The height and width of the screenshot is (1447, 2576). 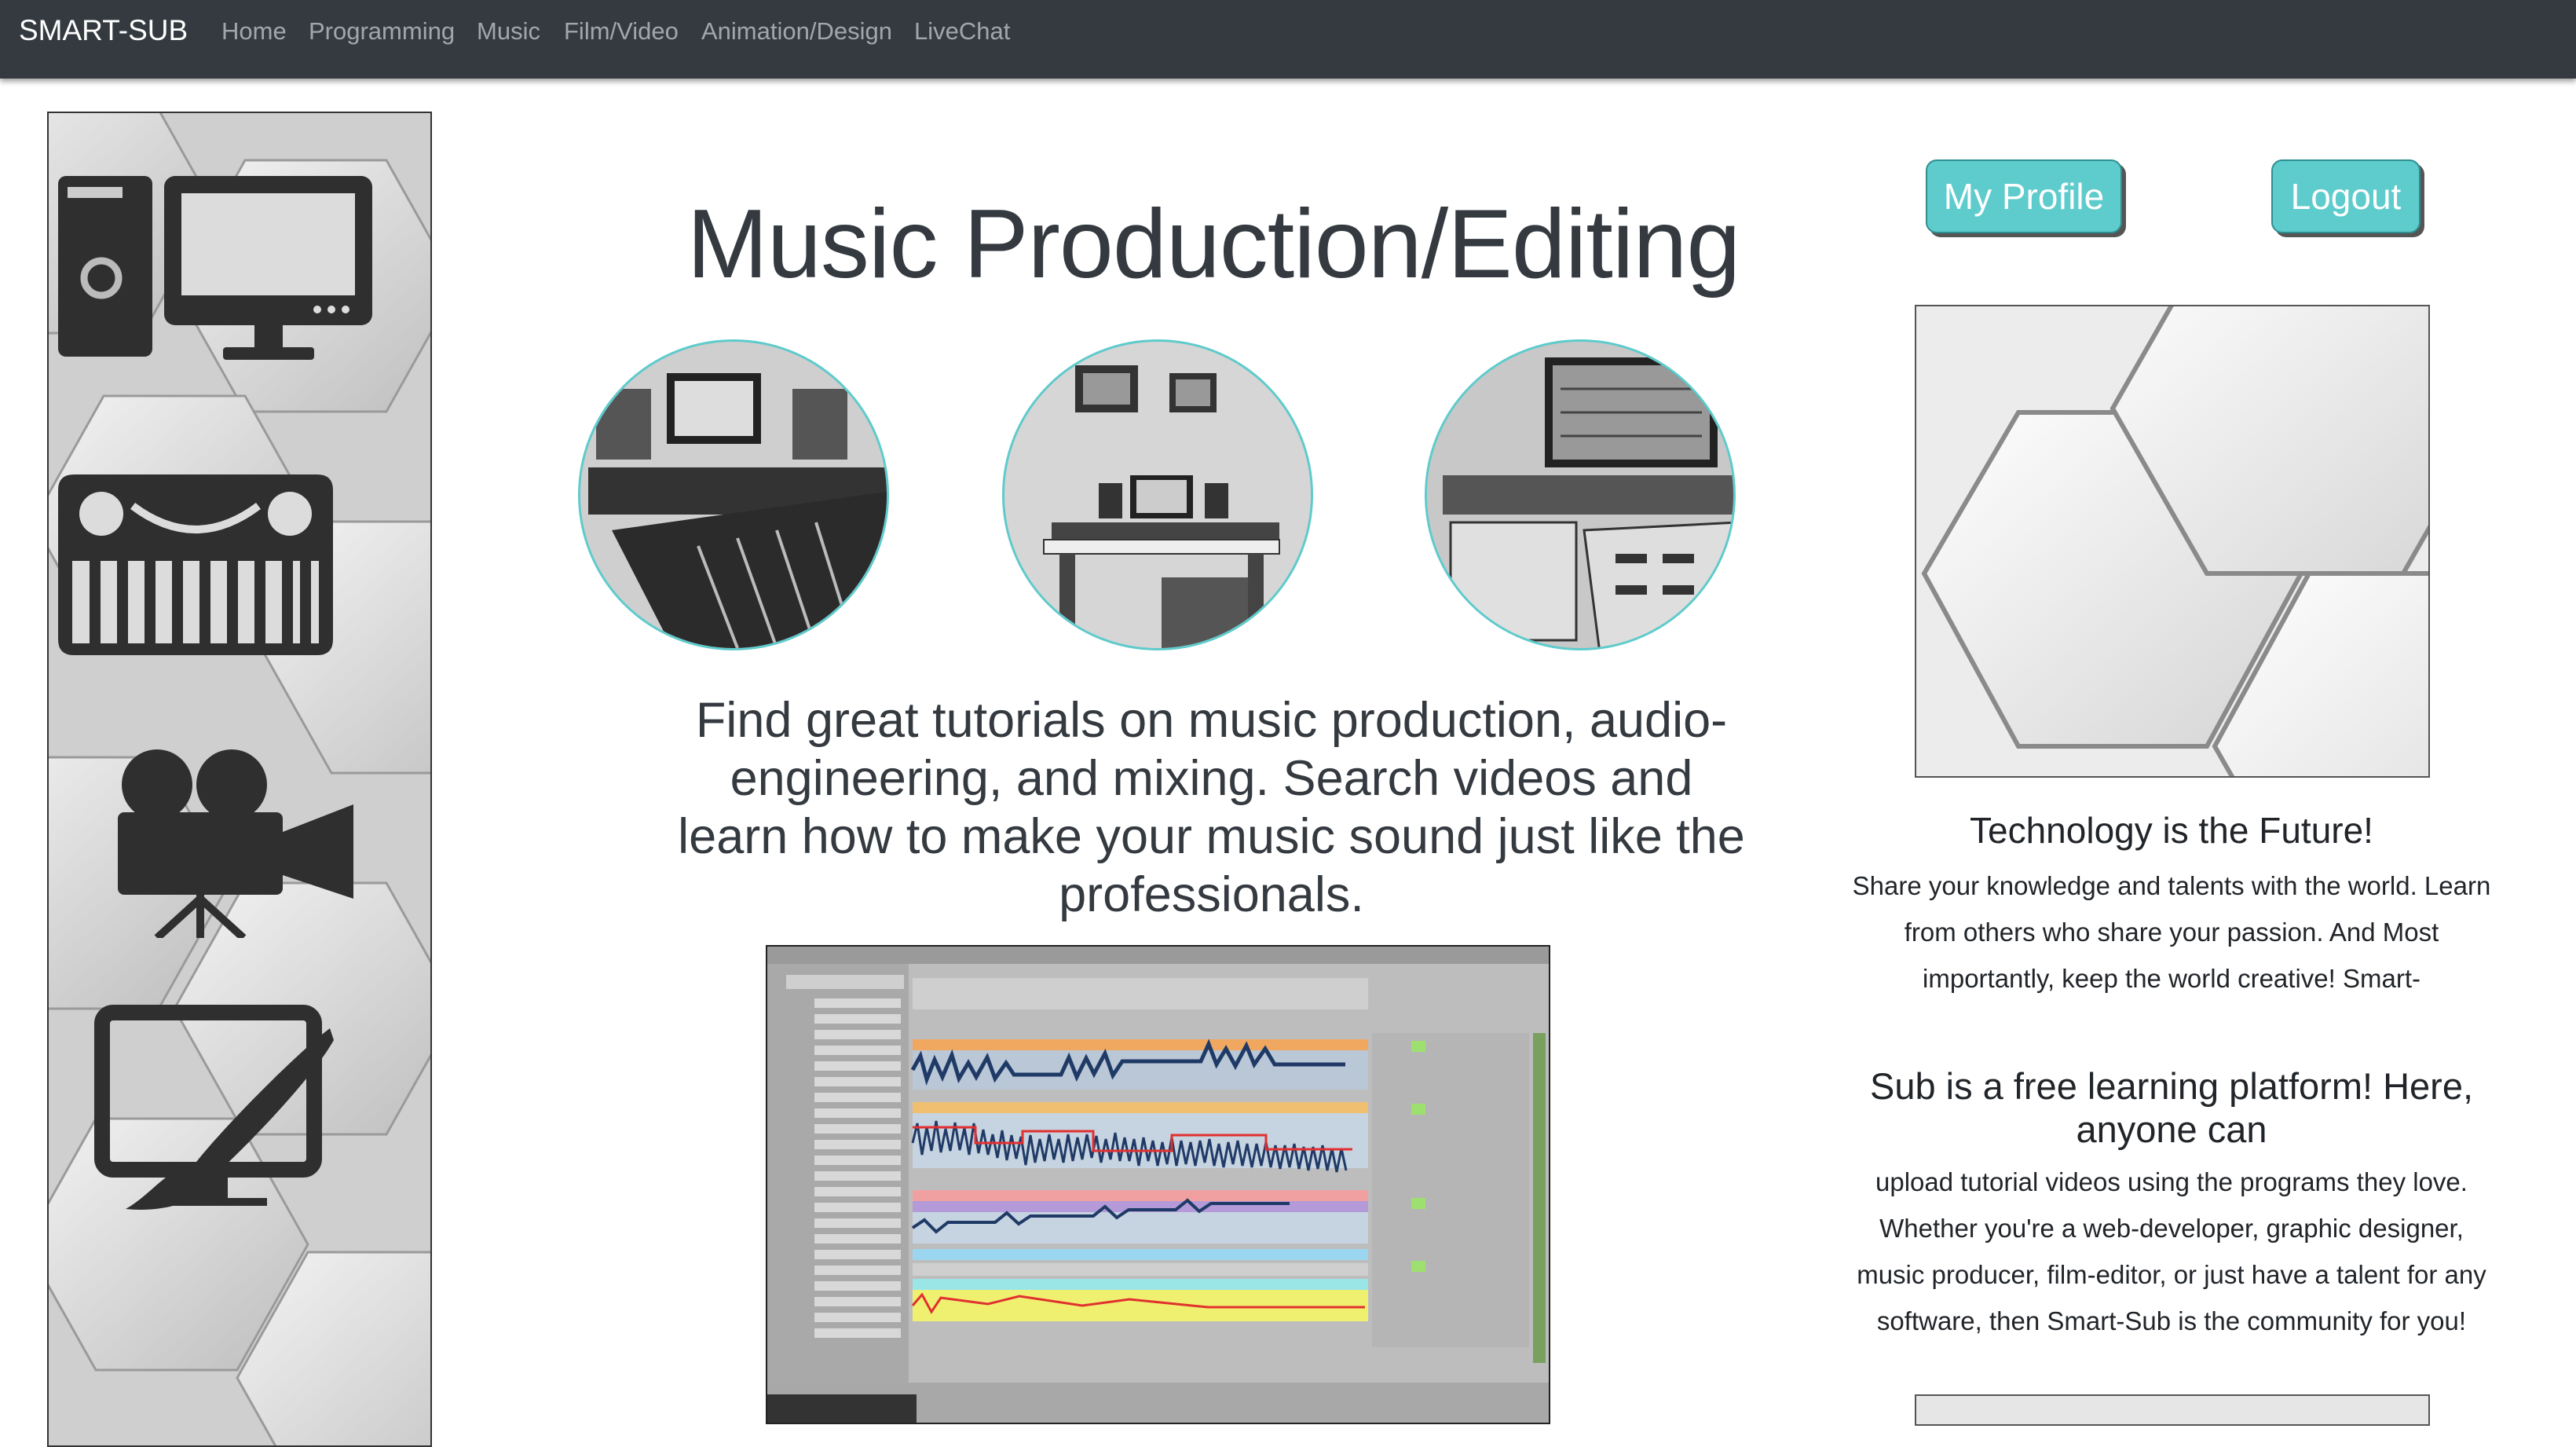 What do you see at coordinates (1214, 244) in the screenshot?
I see `page-title: Music Production/Editing` at bounding box center [1214, 244].